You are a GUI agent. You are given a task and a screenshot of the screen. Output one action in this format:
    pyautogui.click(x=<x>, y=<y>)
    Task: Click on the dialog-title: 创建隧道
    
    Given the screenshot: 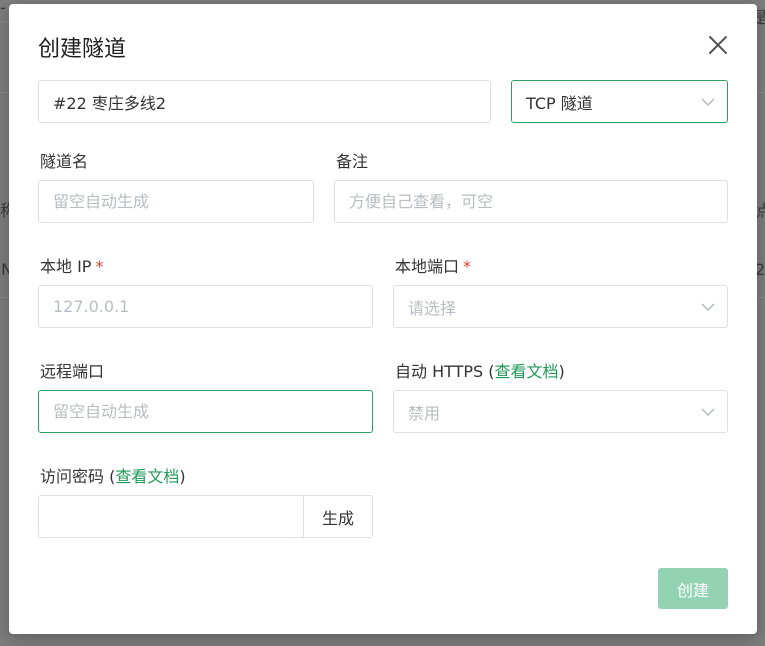 What is the action you would take?
    pyautogui.click(x=82, y=49)
    